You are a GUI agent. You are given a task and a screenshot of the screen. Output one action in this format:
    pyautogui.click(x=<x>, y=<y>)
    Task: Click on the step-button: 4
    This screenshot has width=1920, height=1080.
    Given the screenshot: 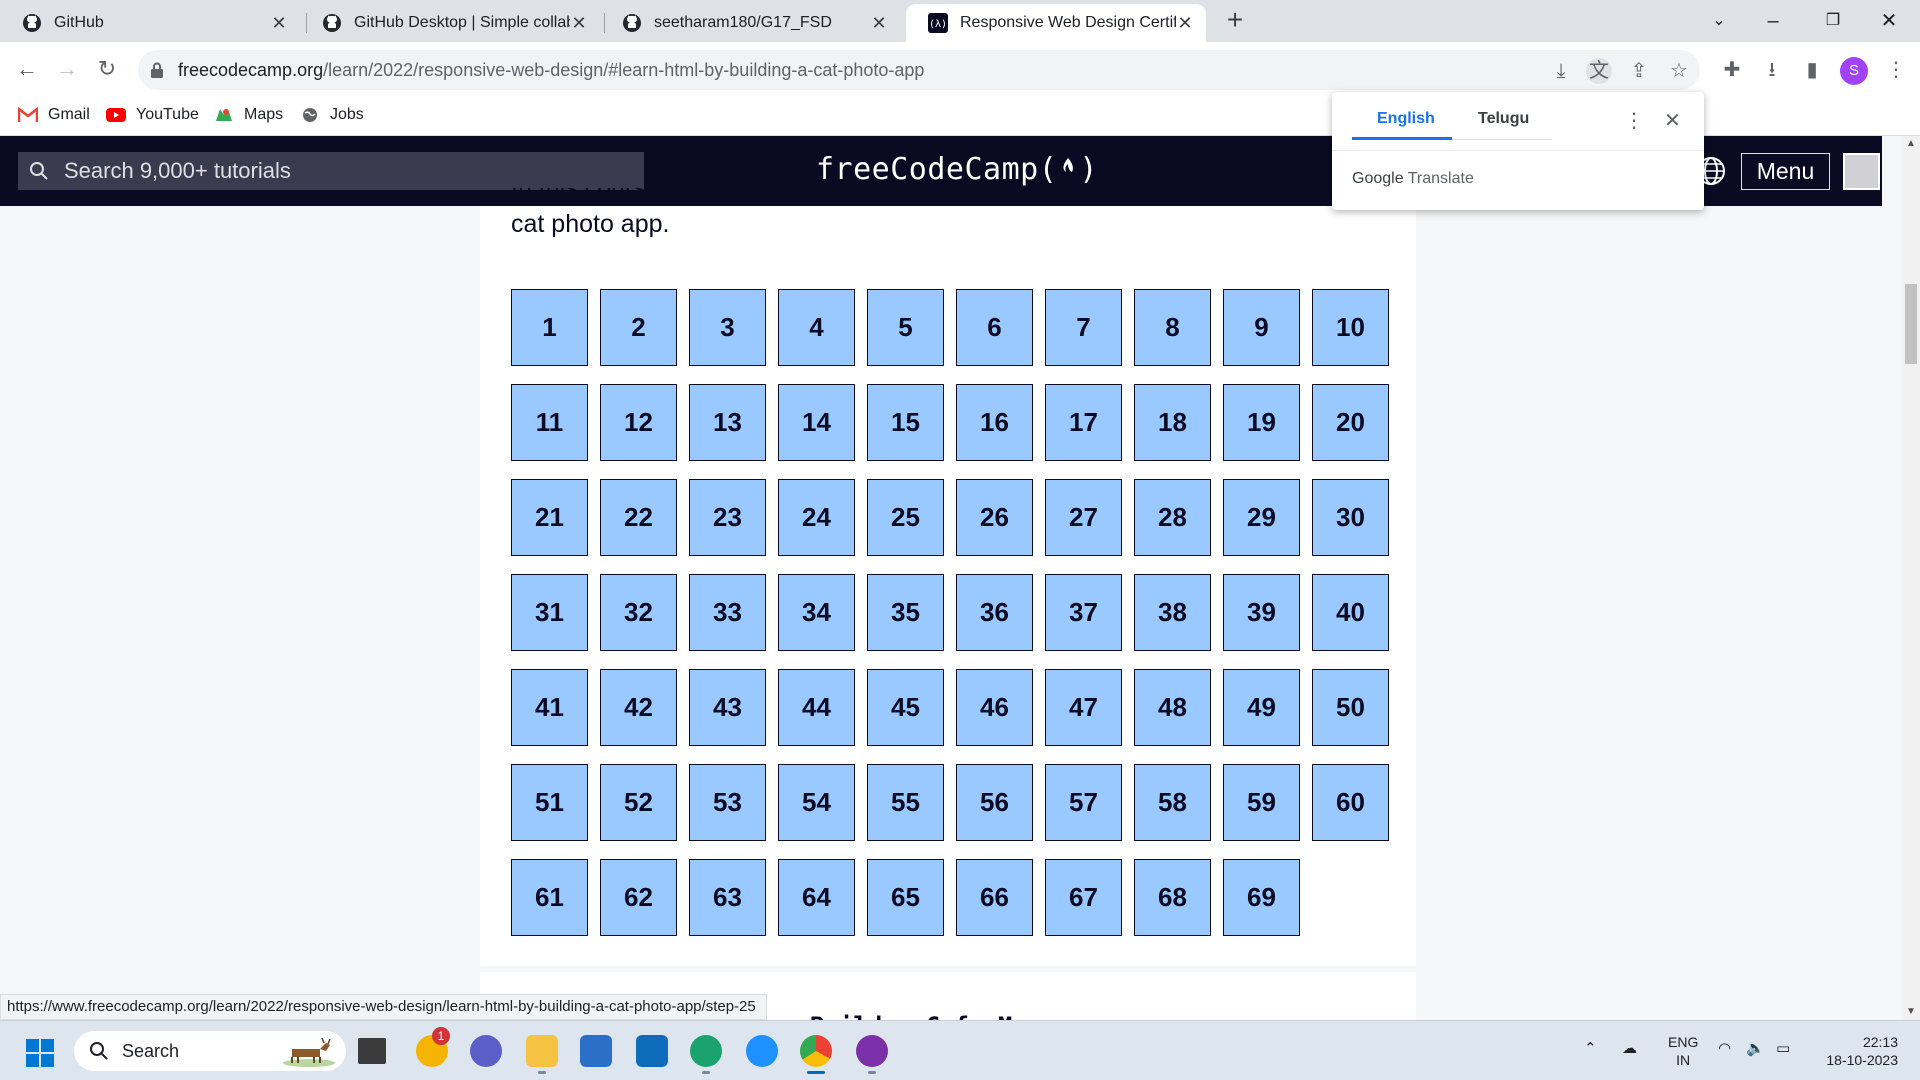 What is the action you would take?
    pyautogui.click(x=816, y=327)
    